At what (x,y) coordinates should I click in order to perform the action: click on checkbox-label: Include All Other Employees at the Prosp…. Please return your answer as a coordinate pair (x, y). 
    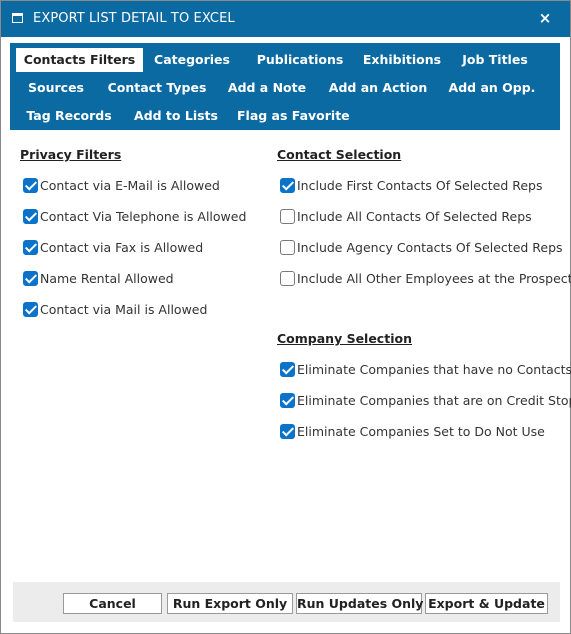
    Looking at the image, I should click on (434, 278).